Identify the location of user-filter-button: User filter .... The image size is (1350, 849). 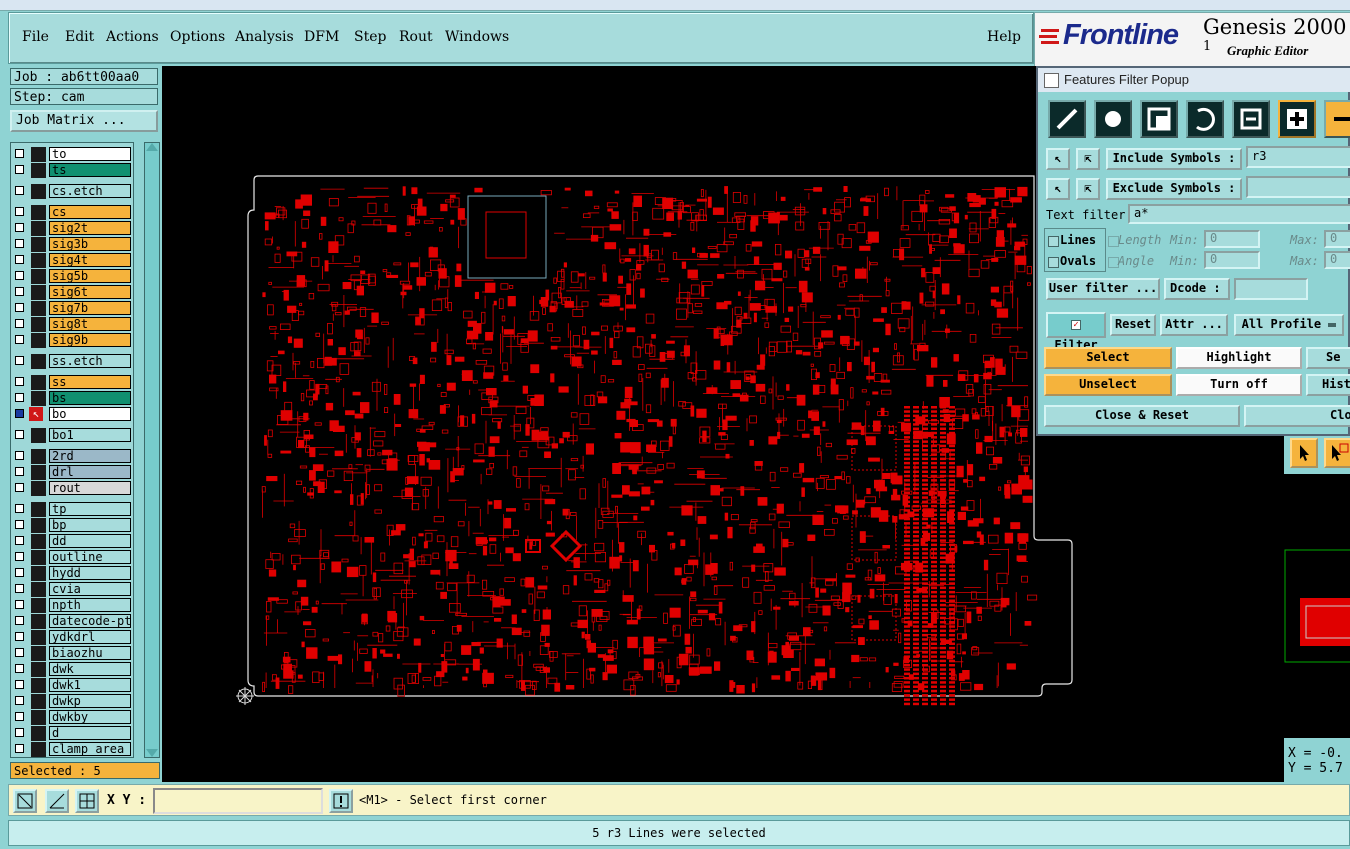
(1103, 289).